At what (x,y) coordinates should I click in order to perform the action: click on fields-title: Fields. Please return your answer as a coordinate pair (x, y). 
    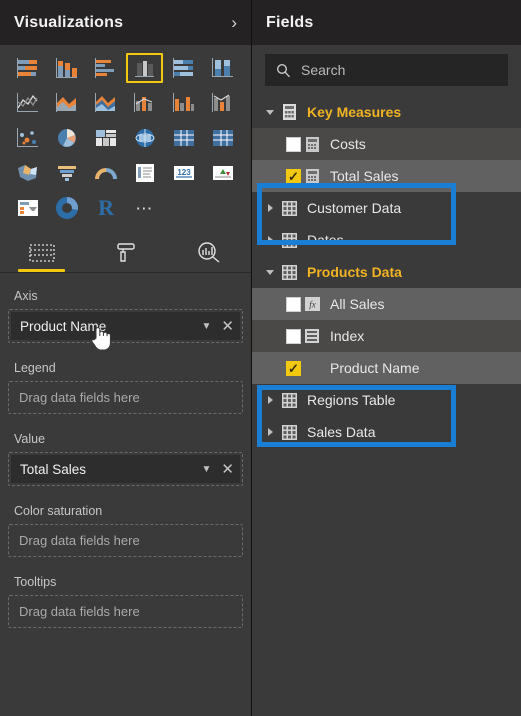
    Looking at the image, I should click on (290, 22).